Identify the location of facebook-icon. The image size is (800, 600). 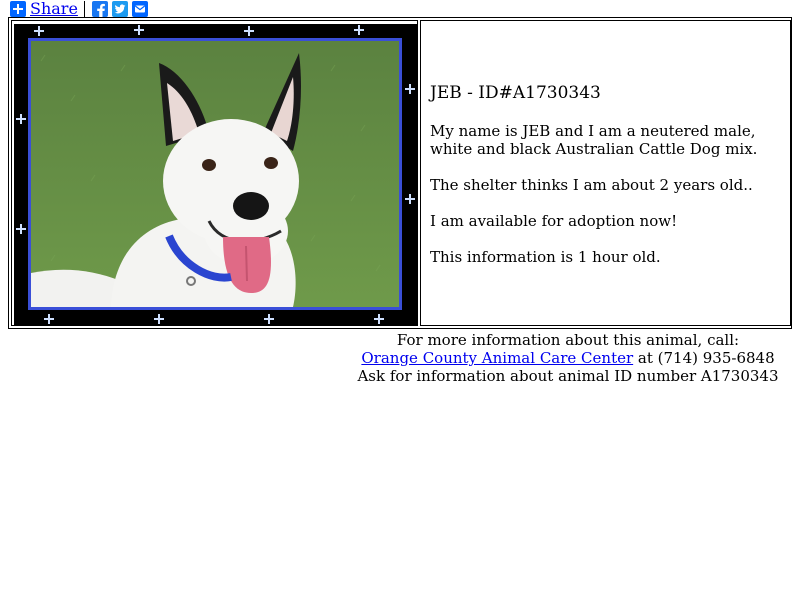
(99, 9).